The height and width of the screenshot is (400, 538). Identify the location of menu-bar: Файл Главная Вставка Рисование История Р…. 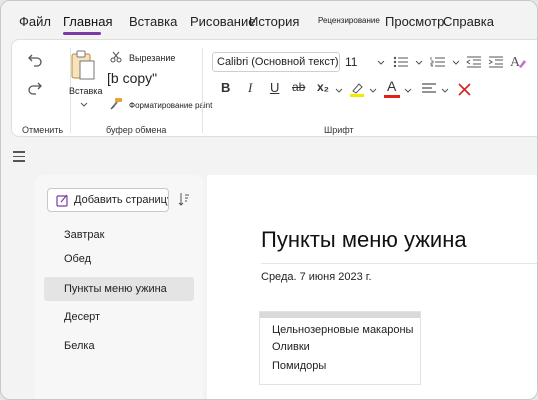
(269, 19).